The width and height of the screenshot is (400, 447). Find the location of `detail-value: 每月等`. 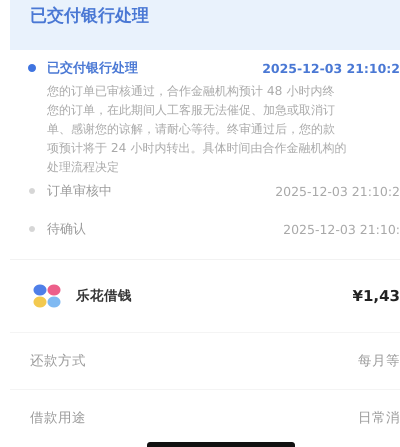

detail-value: 每月等 is located at coordinates (379, 361).